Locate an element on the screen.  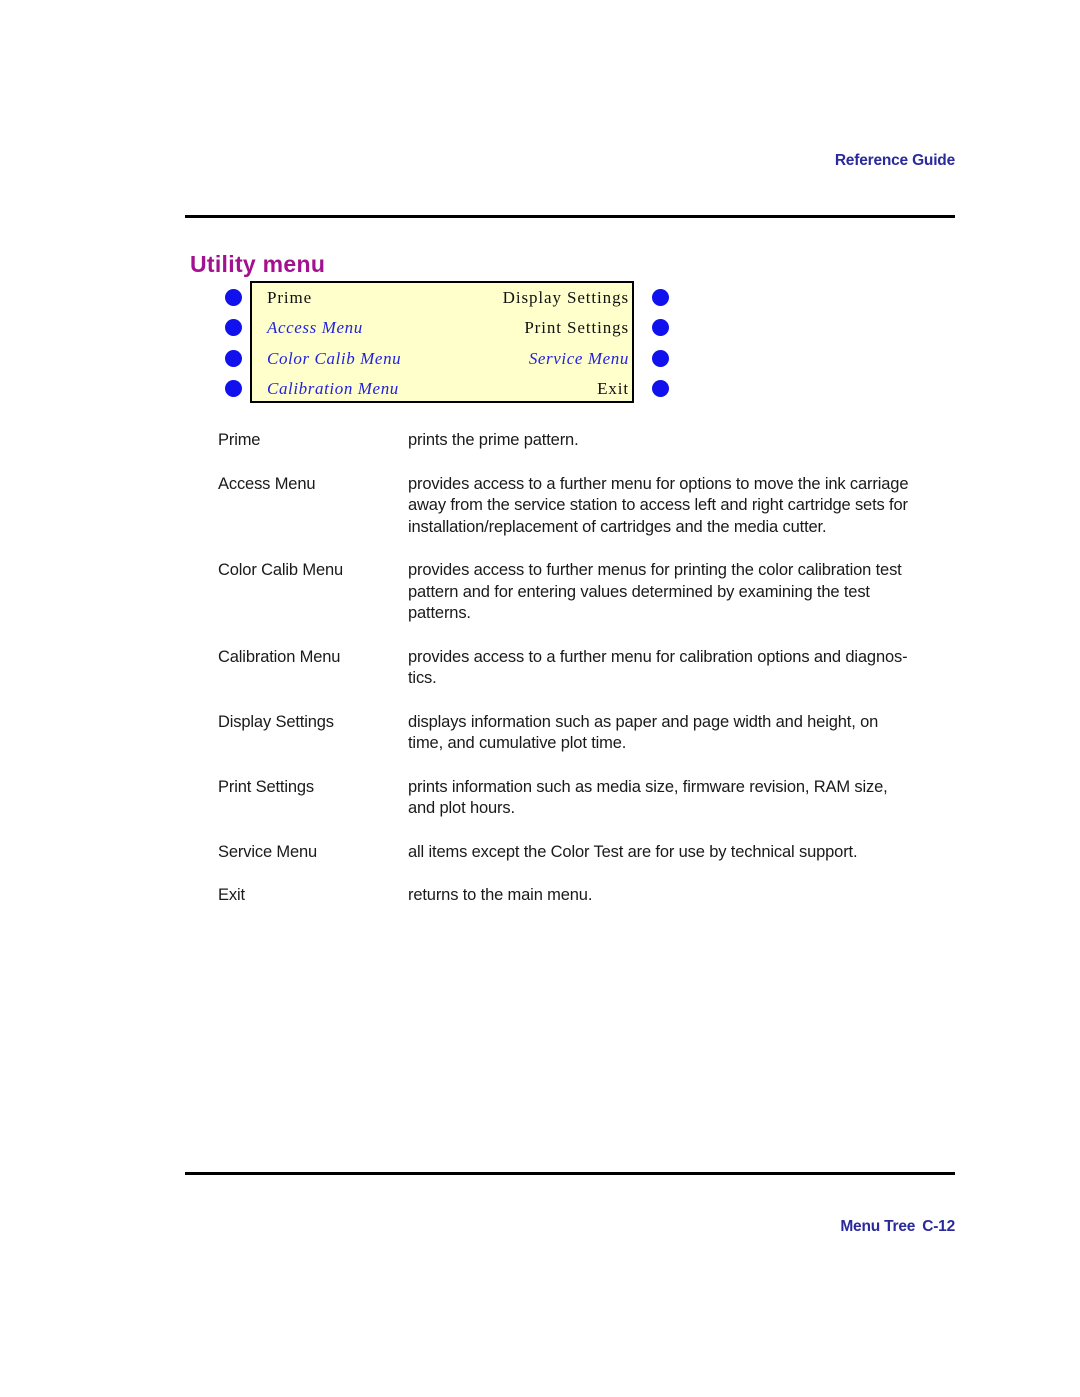
page-footer: Menu Tree C-12 is located at coordinates (570, 1227).